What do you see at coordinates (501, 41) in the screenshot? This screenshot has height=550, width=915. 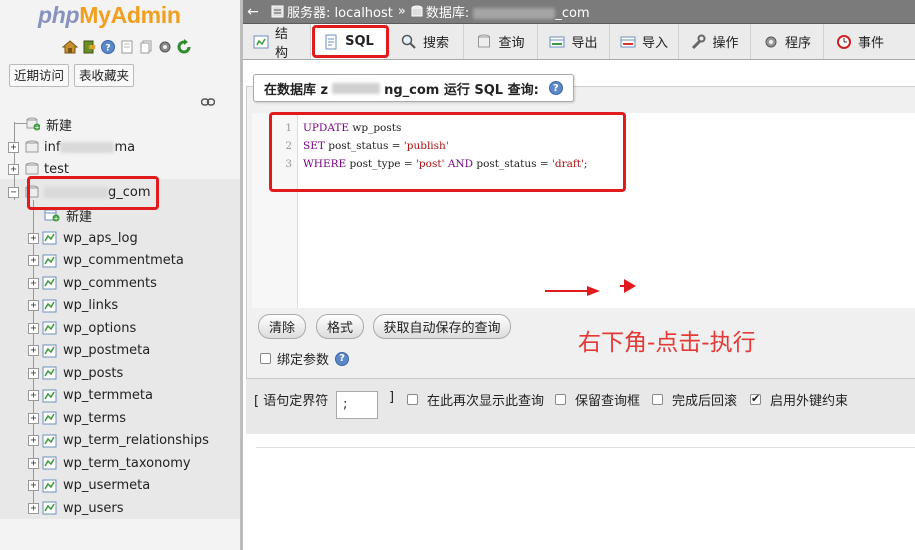 I see `tab-query: 查询` at bounding box center [501, 41].